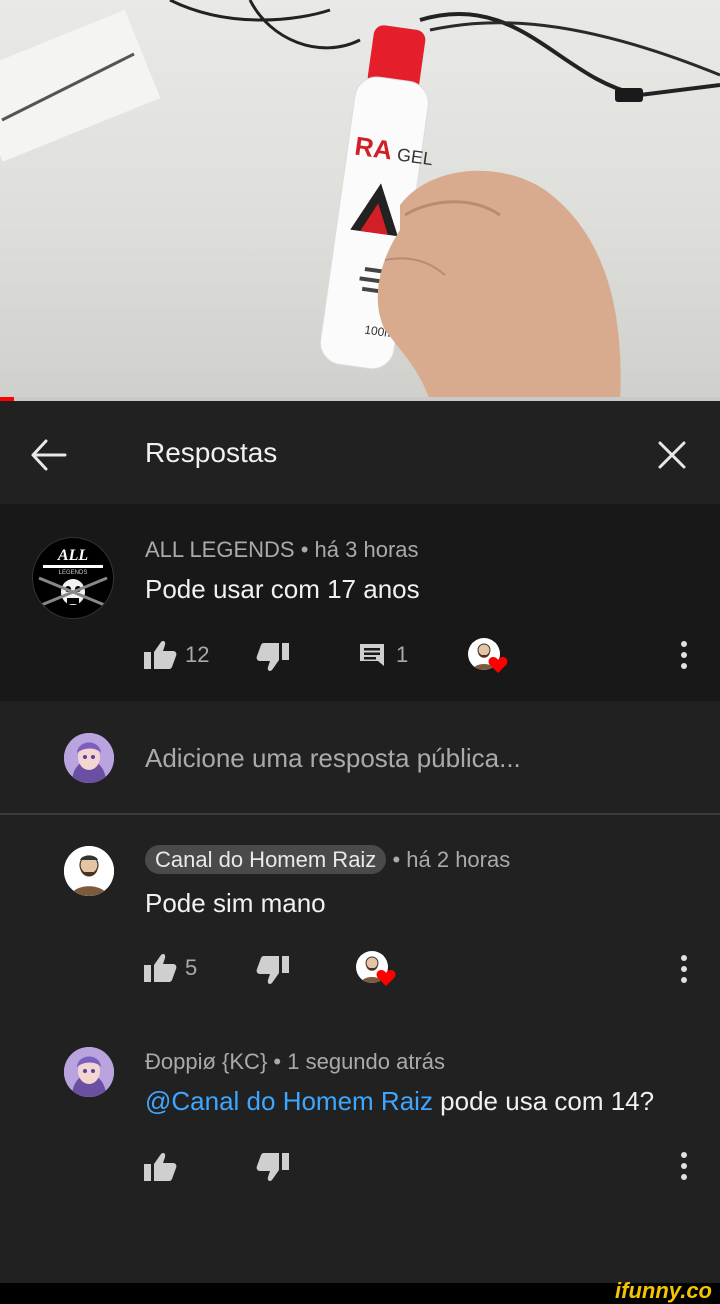 This screenshot has width=720, height=1304. Describe the element at coordinates (48, 455) in the screenshot. I see `back-arrow-icon` at that location.